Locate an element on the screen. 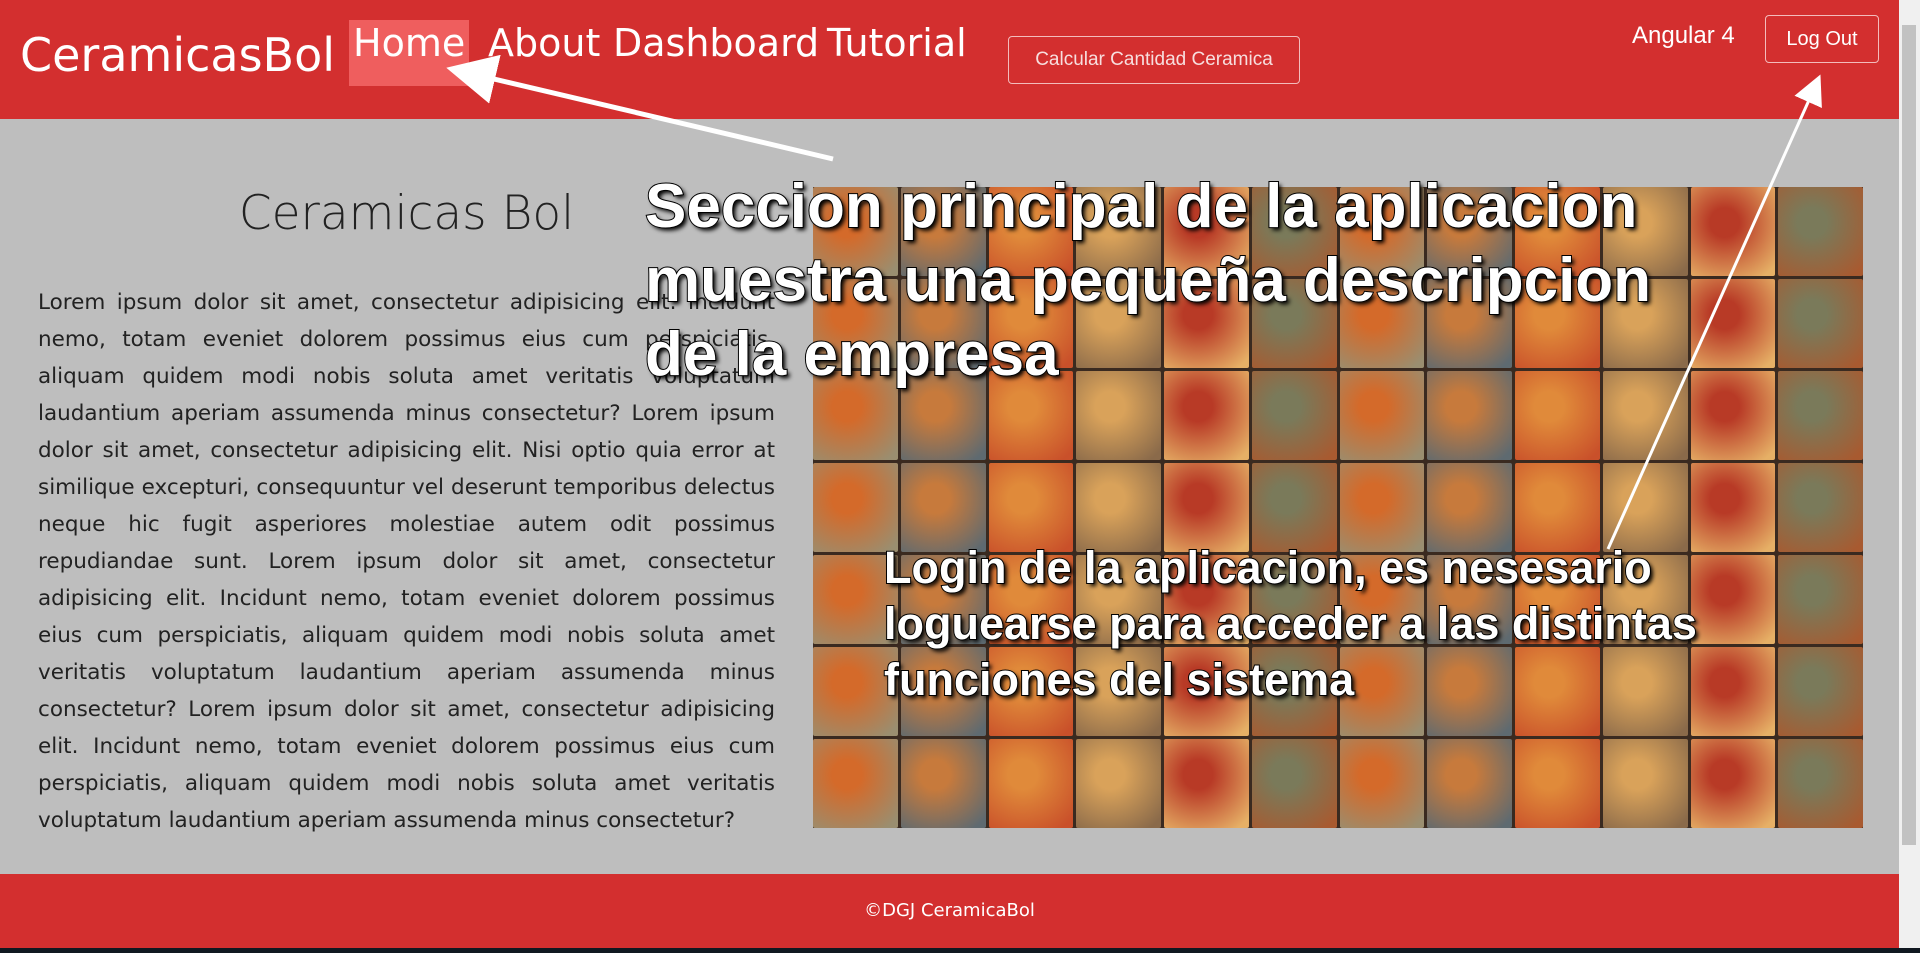  footer: ©DGJ CeramicaBol is located at coordinates (949, 911).